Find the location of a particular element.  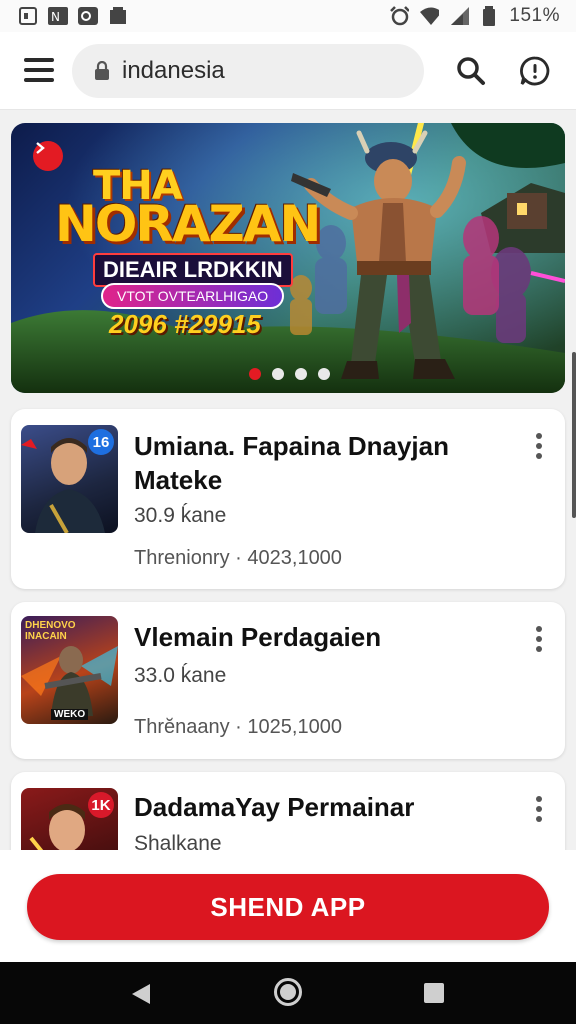

app-meta: Thrĕnaany · 1025,1000 is located at coordinates (238, 727).